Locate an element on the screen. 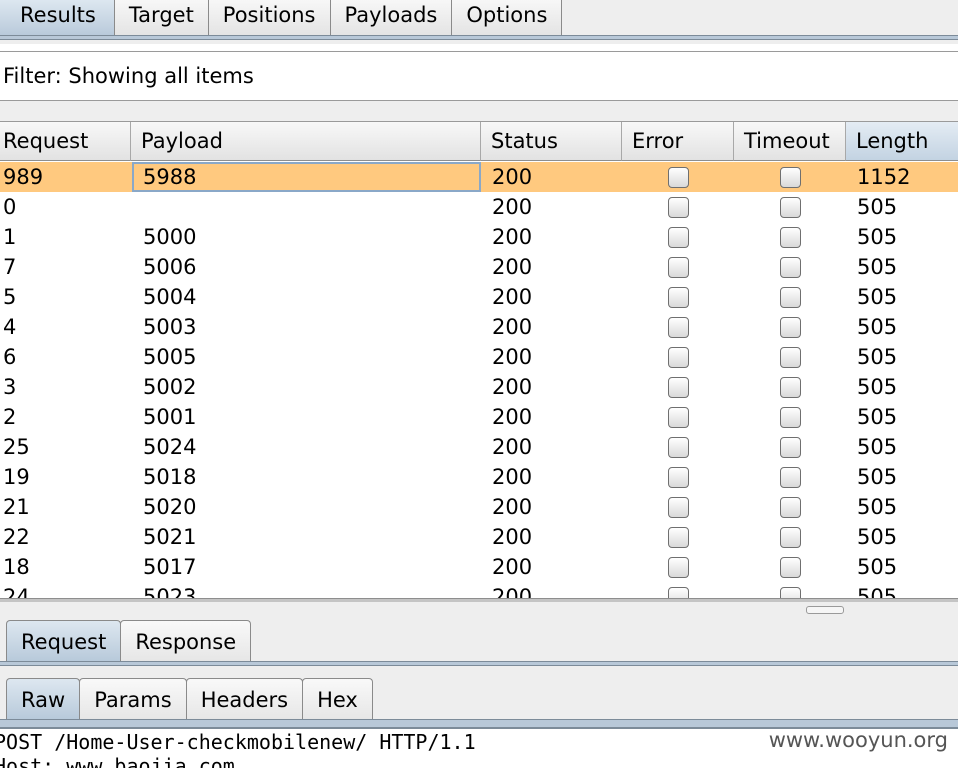  cell-request: 18 is located at coordinates (16, 567).